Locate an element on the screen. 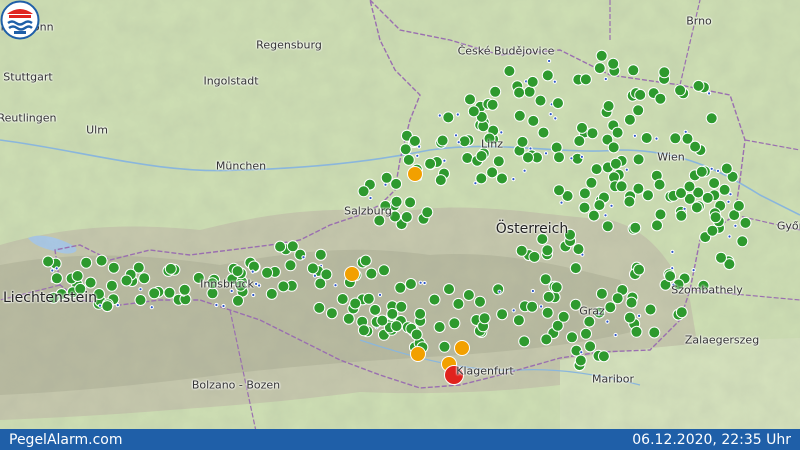 The height and width of the screenshot is (450, 800). site-name-link: PegelAlarm.com is located at coordinates (66, 440).